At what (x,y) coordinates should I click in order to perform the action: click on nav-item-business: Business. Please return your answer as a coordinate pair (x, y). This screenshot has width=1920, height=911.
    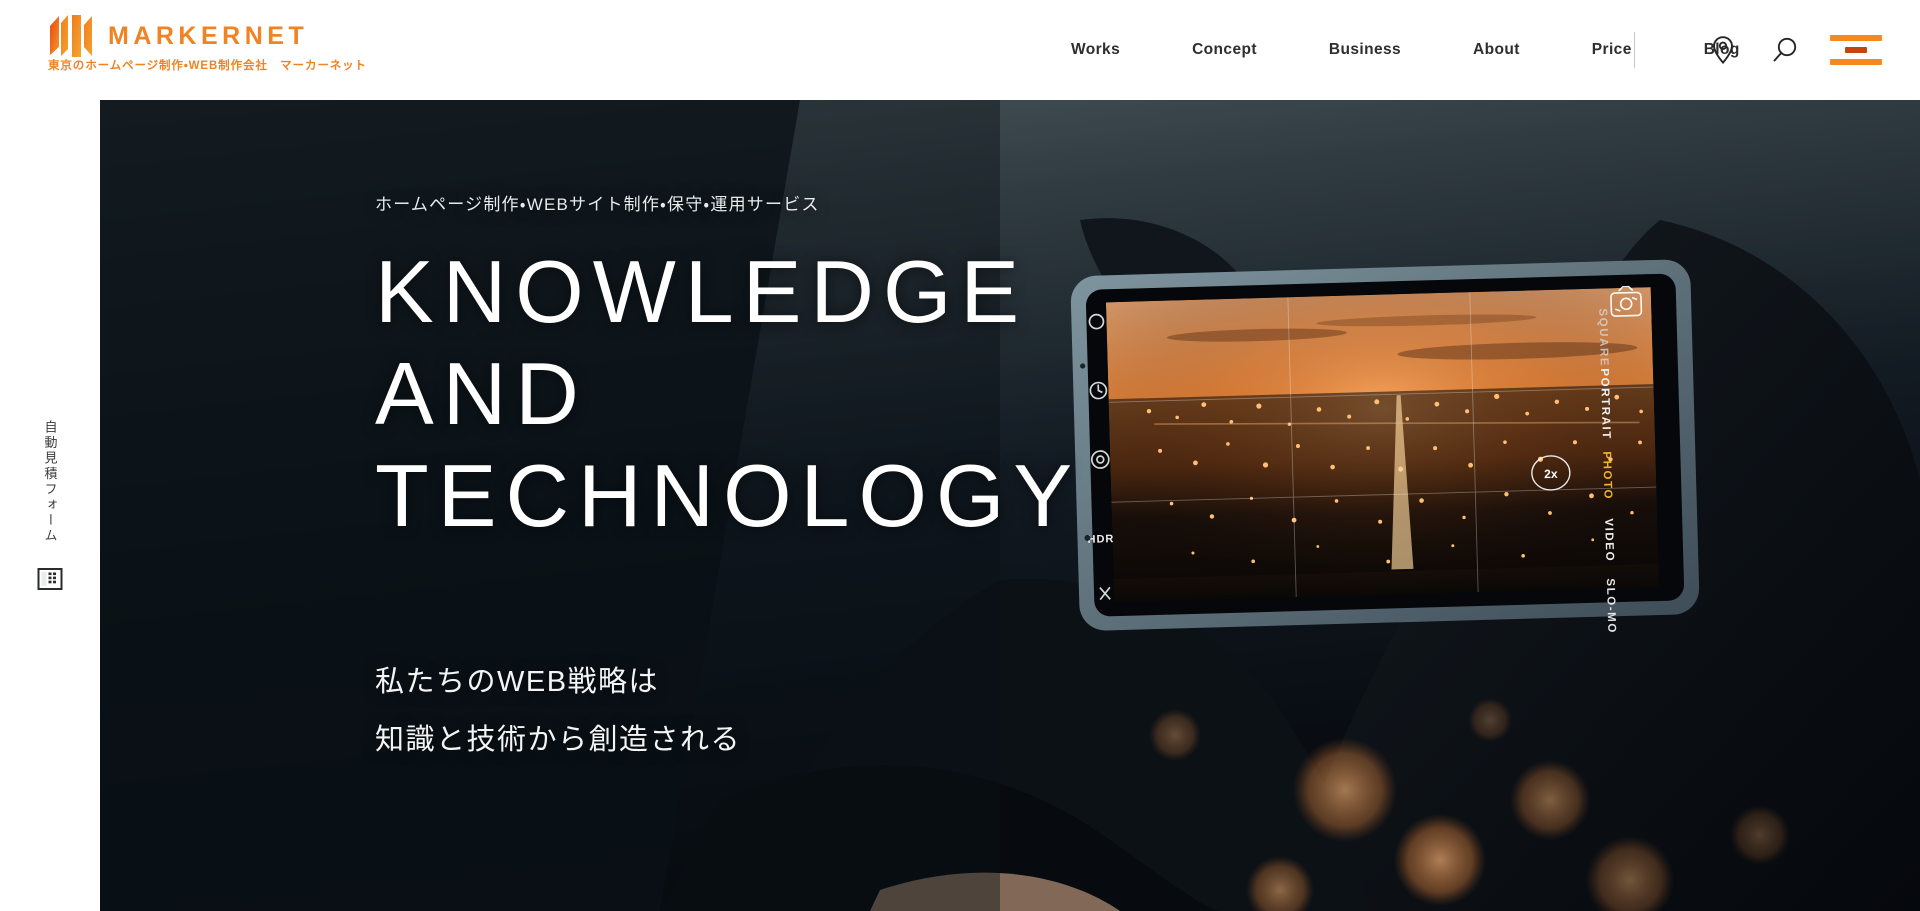
    Looking at the image, I should click on (1365, 50).